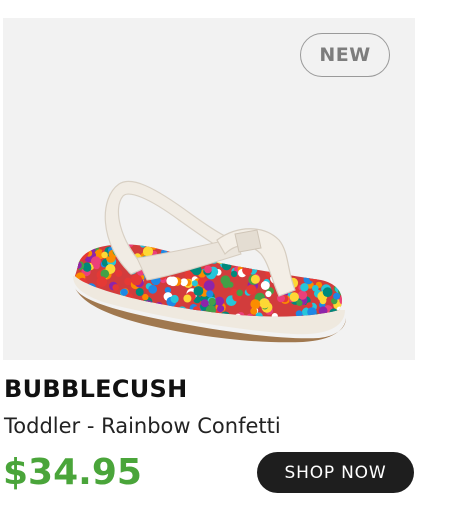 This screenshot has height=513, width=450. What do you see at coordinates (335, 472) in the screenshot?
I see `shop-now-button: SHOP NOW` at bounding box center [335, 472].